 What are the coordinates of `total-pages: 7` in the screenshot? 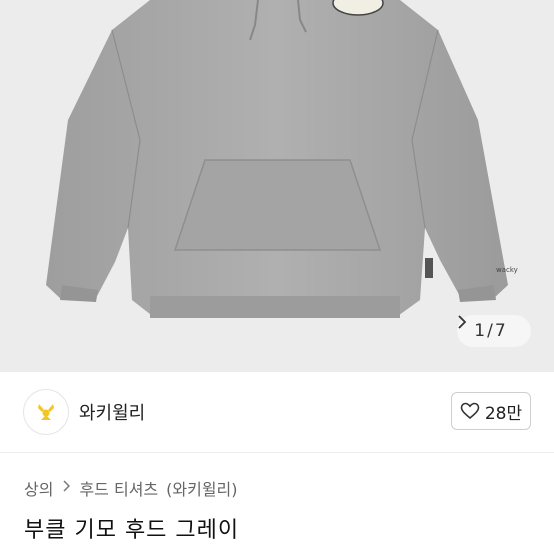 It's located at (500, 331).